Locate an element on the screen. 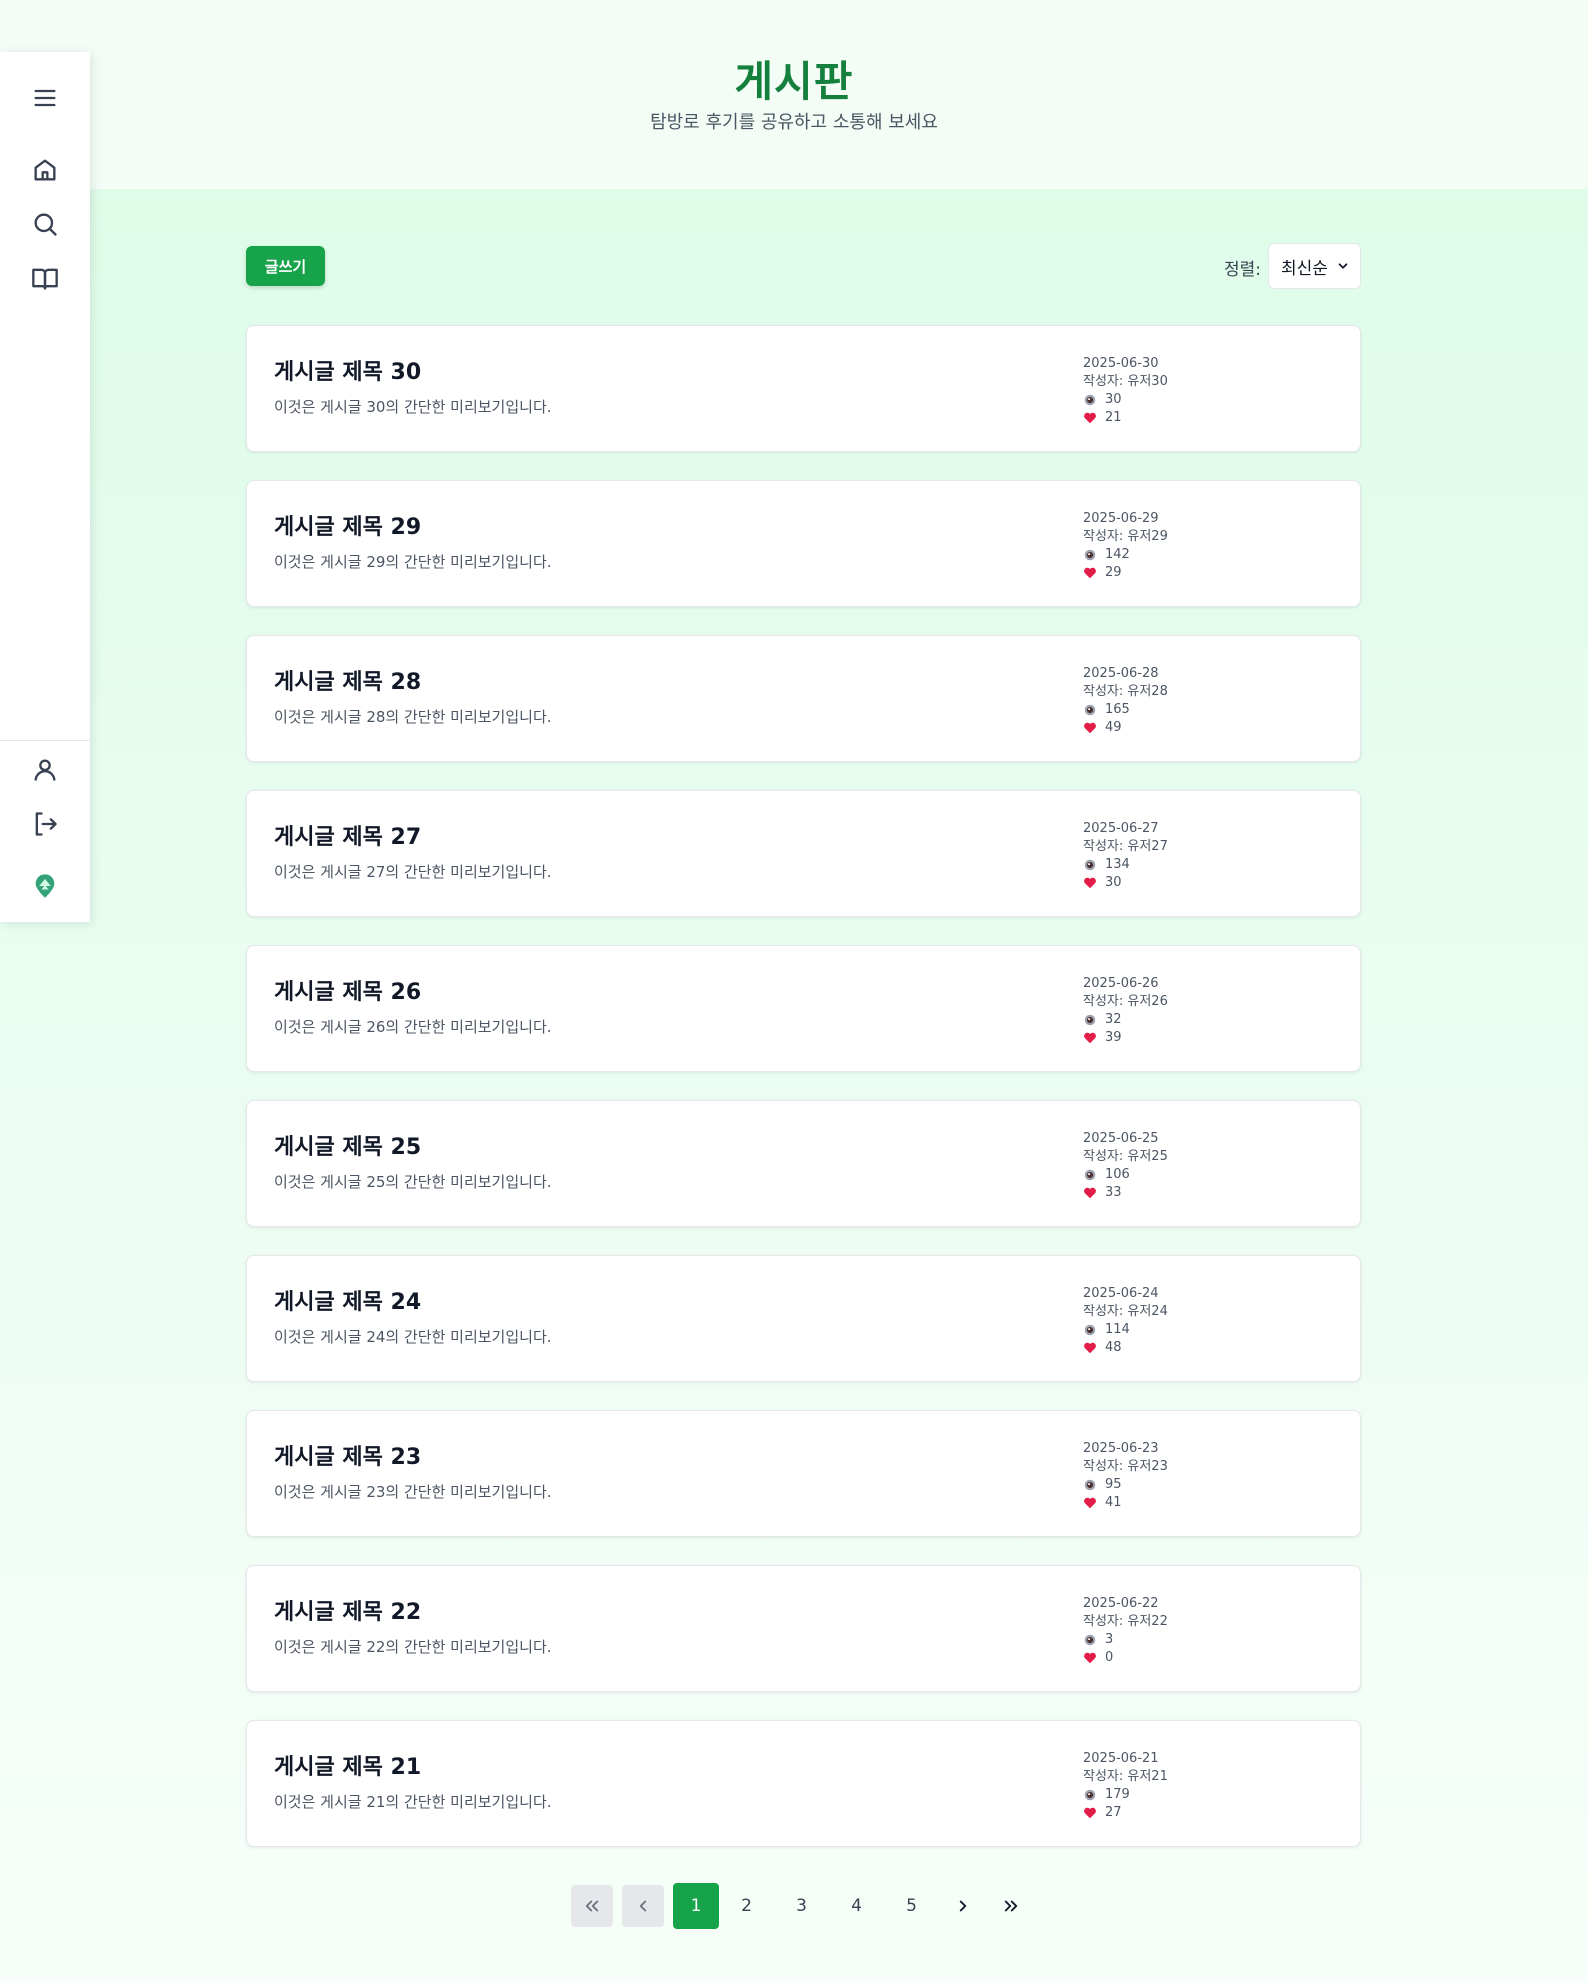  post-date: 2025-06-23 is located at coordinates (1121, 1448).